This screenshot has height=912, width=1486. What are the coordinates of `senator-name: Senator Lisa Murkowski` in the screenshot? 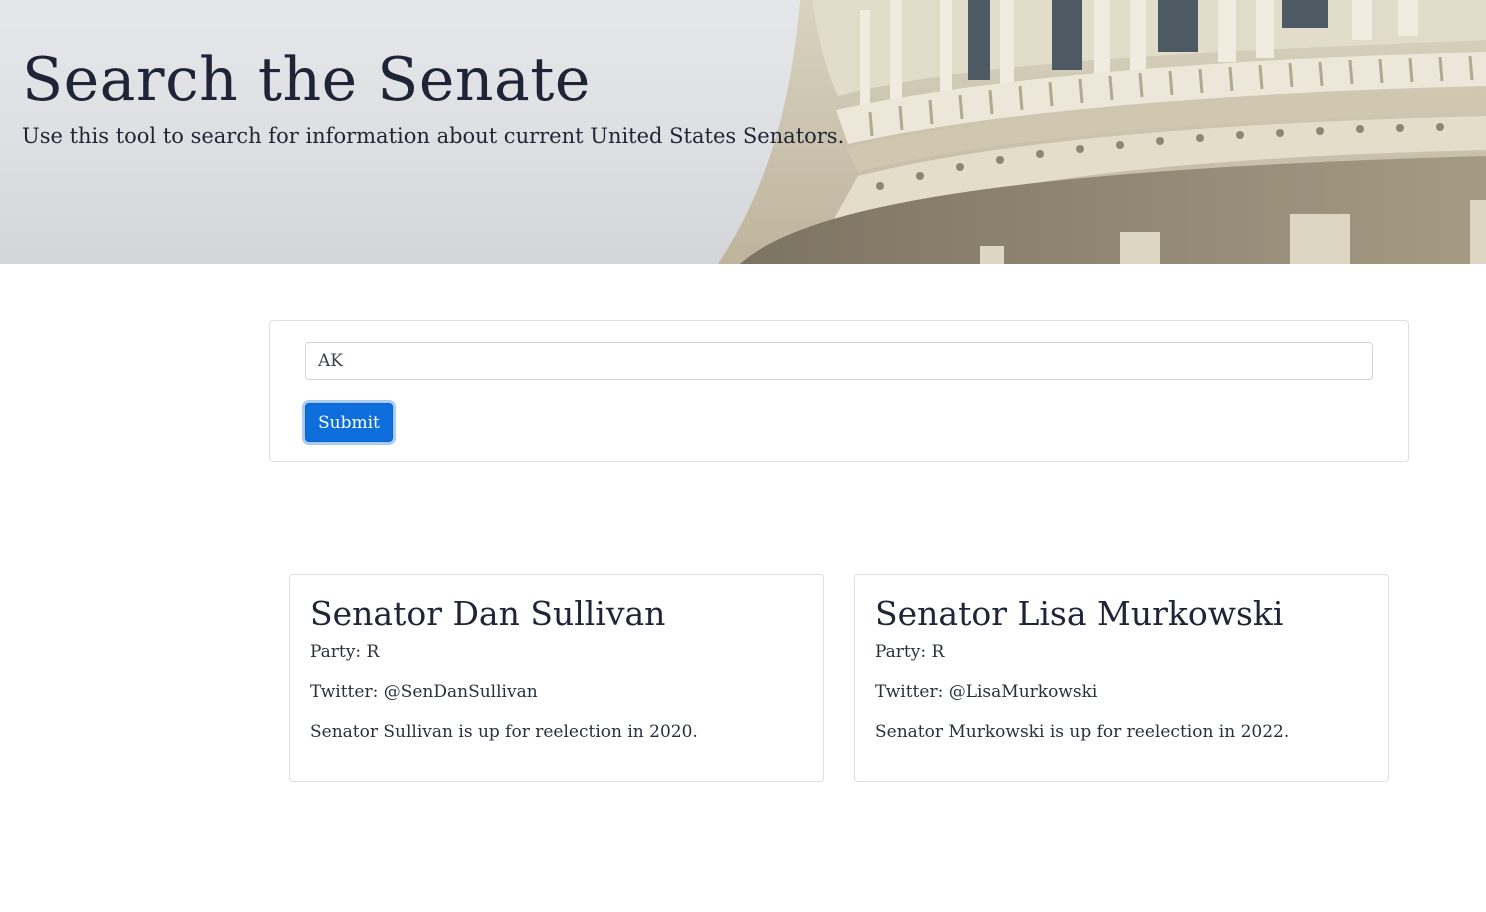 It's located at (1079, 613).